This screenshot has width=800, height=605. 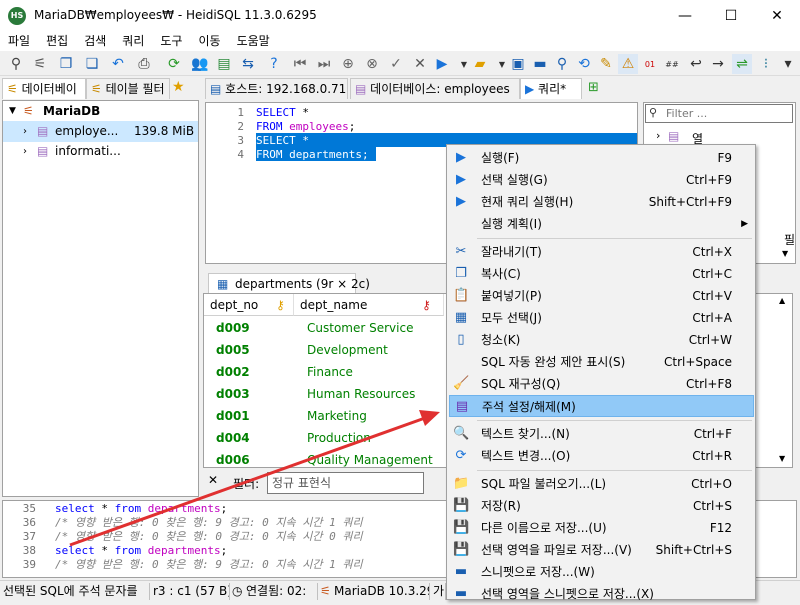 I want to click on scroll-down-icon: ▼, so click(x=782, y=458).